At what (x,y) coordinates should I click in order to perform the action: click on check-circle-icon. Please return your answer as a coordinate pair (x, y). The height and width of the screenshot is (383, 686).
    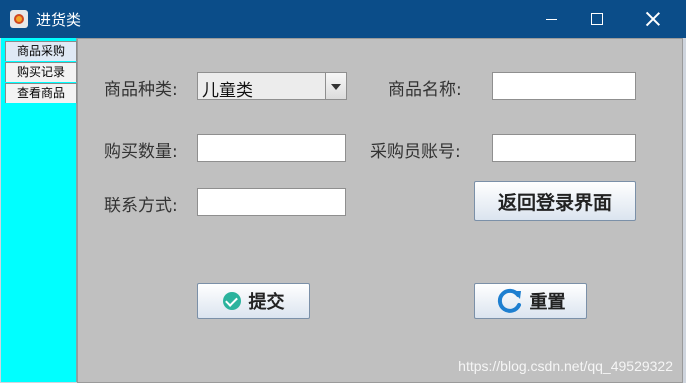
    Looking at the image, I should click on (231, 301).